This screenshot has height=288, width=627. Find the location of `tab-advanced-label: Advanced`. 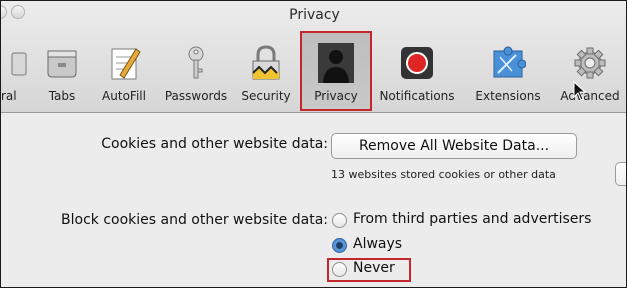

tab-advanced-label: Advanced is located at coordinates (590, 96).